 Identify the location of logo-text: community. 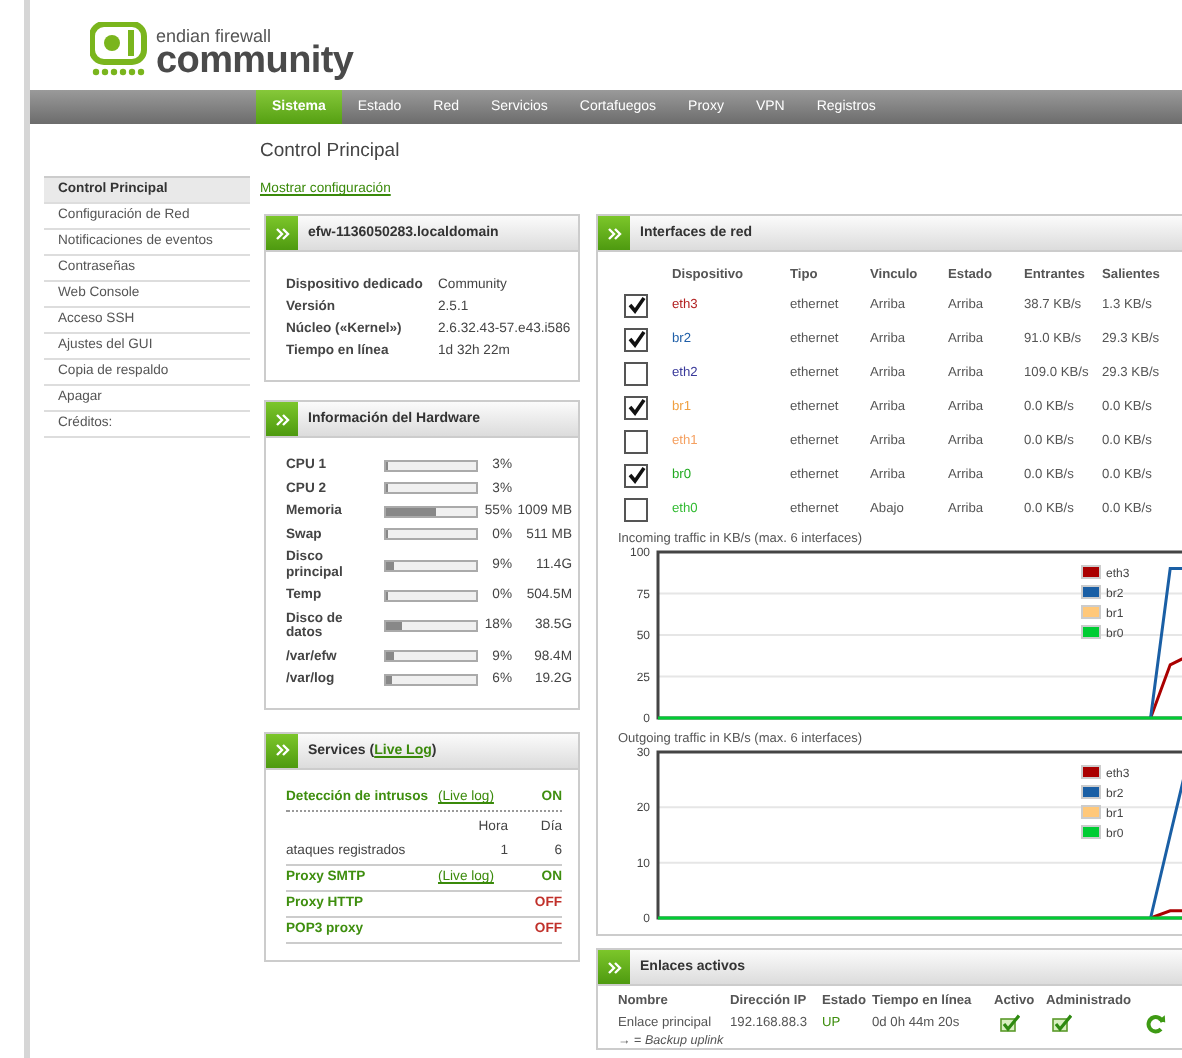
(255, 60).